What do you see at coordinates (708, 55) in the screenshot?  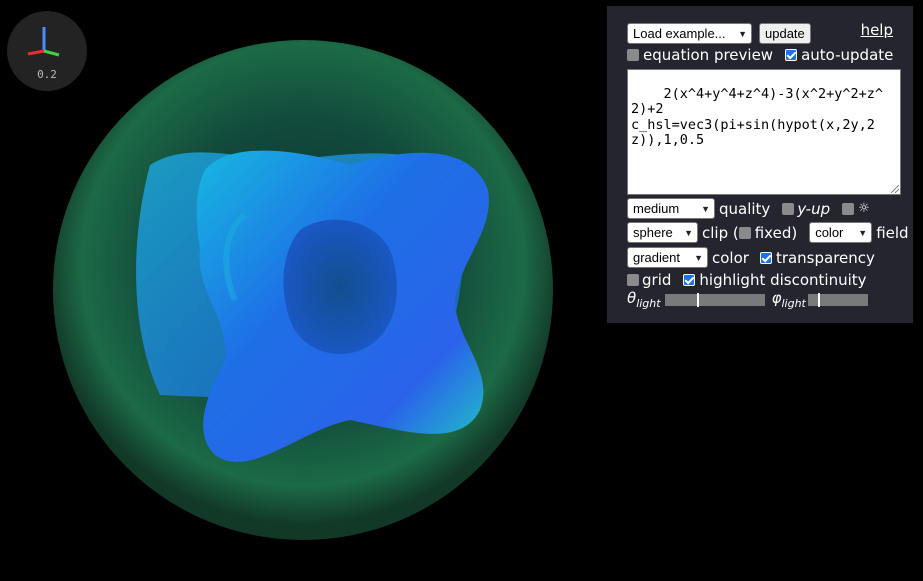 I see `equation-preview-label: equation preview` at bounding box center [708, 55].